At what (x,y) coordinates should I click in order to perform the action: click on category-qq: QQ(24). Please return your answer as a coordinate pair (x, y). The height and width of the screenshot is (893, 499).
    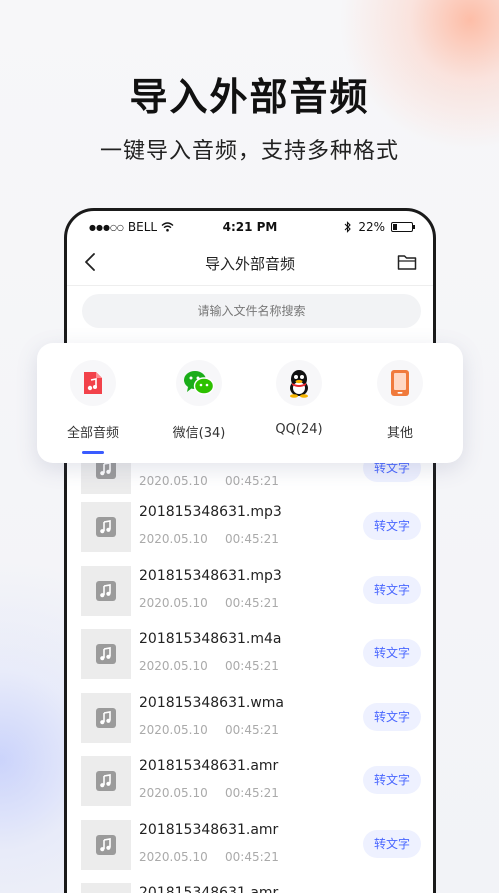
    Looking at the image, I should click on (299, 398).